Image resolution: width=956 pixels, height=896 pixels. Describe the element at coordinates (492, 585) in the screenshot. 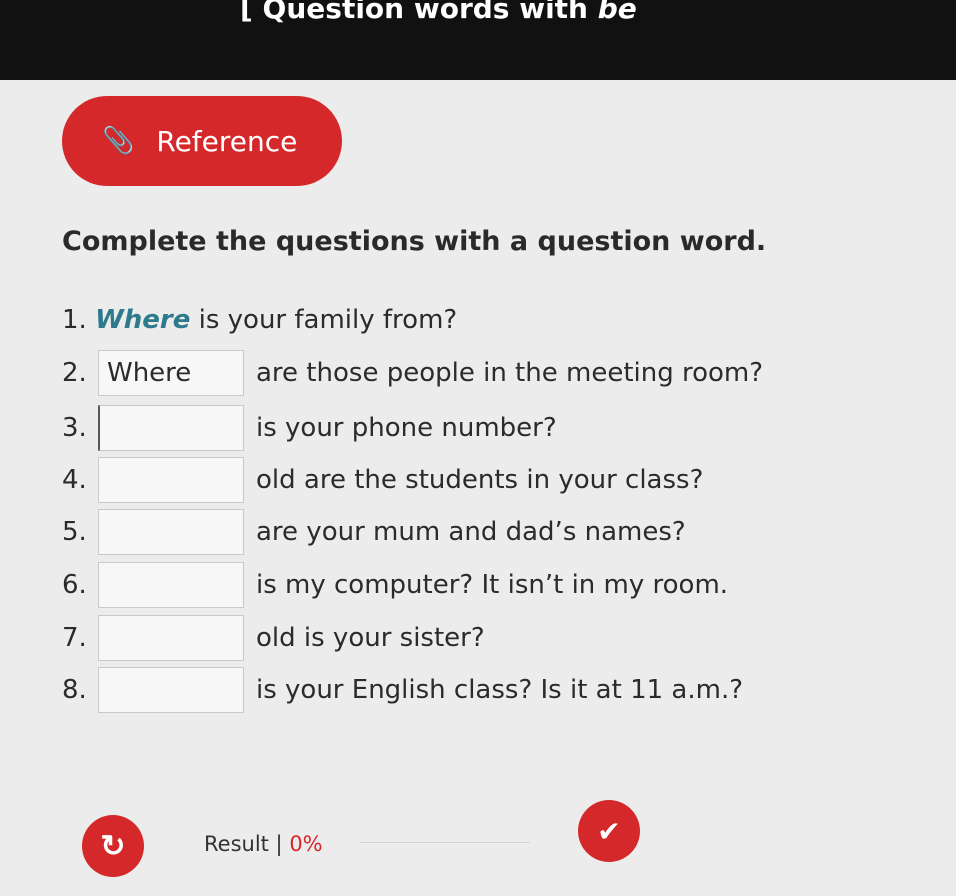

I see `question-text: is my computer? It isn’t in my room.` at that location.